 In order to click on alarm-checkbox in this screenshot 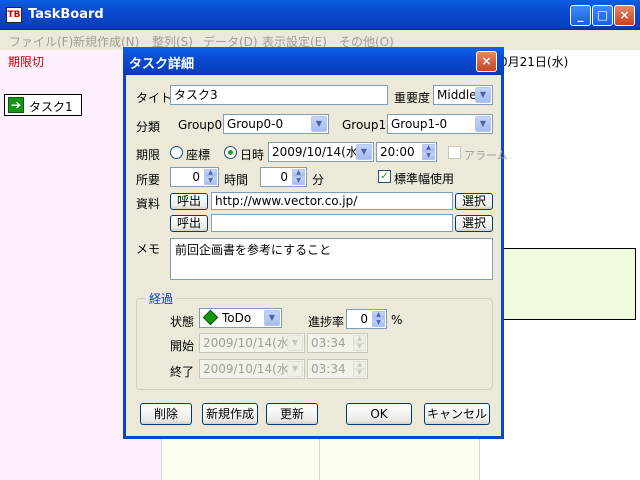, I will do `click(454, 152)`.